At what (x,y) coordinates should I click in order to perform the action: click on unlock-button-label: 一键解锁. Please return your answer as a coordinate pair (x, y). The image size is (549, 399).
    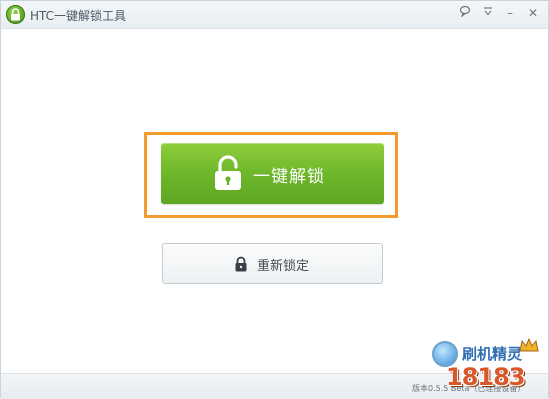
    Looking at the image, I should click on (289, 177).